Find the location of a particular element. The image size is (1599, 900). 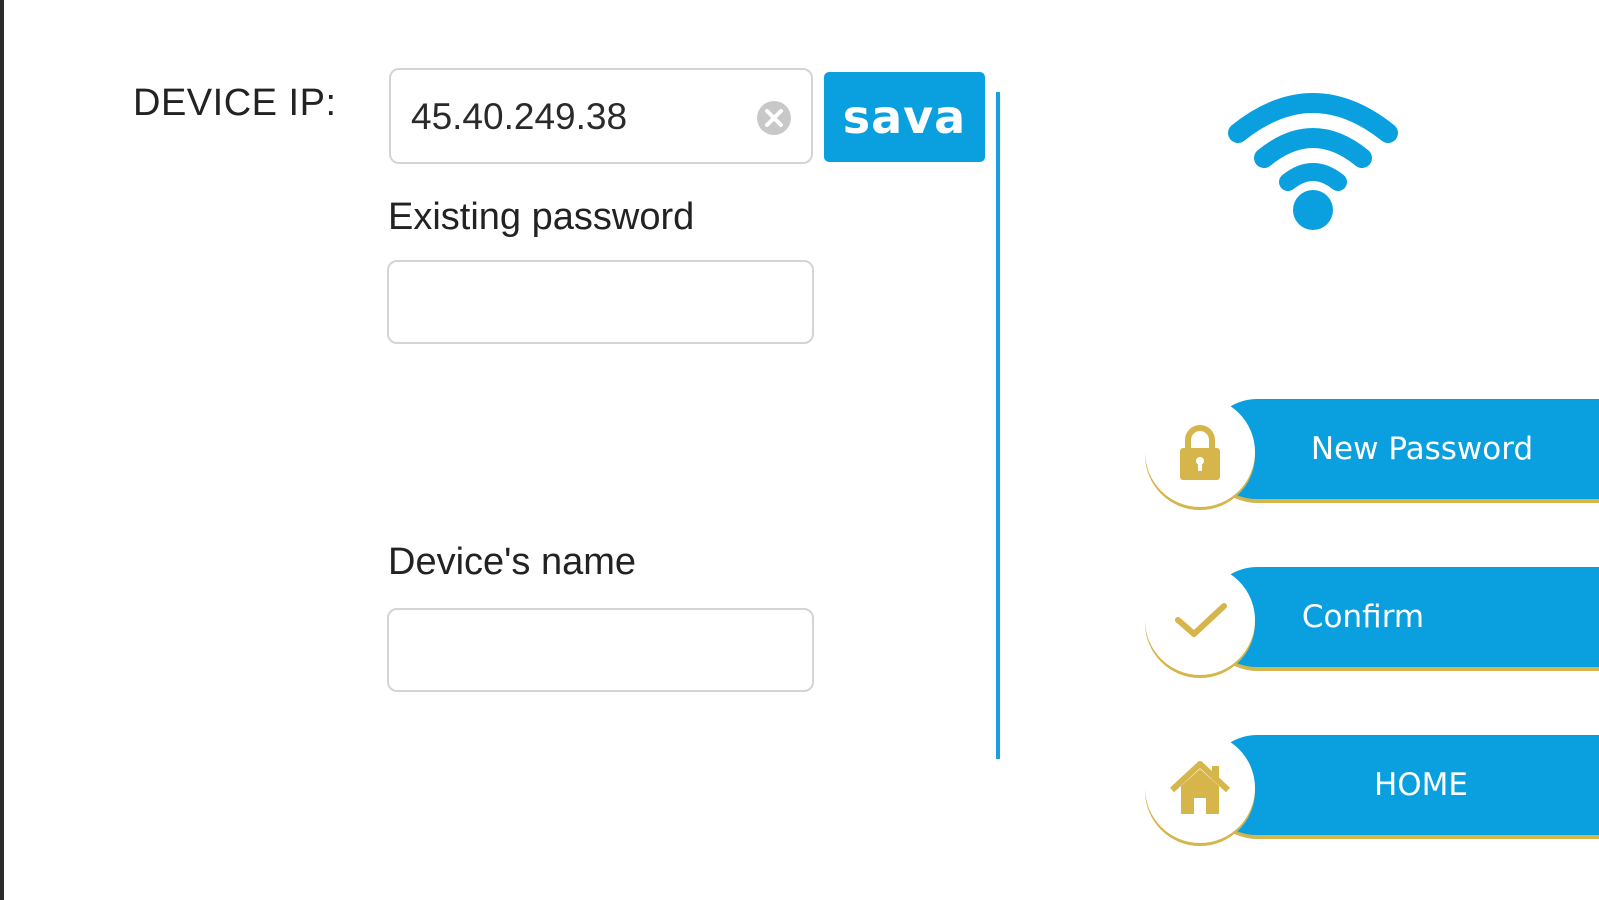

home-label: HOME is located at coordinates (1421, 785).